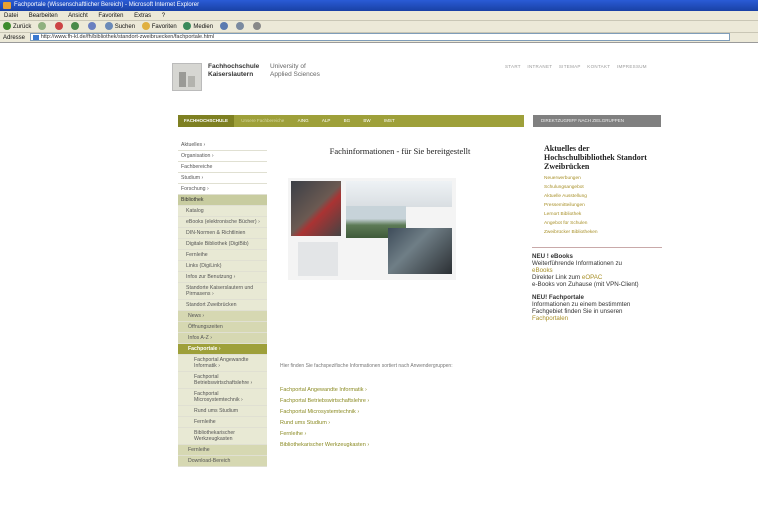  What do you see at coordinates (222, 338) in the screenshot?
I see `sidebar-item: Infos A-Z ›` at bounding box center [222, 338].